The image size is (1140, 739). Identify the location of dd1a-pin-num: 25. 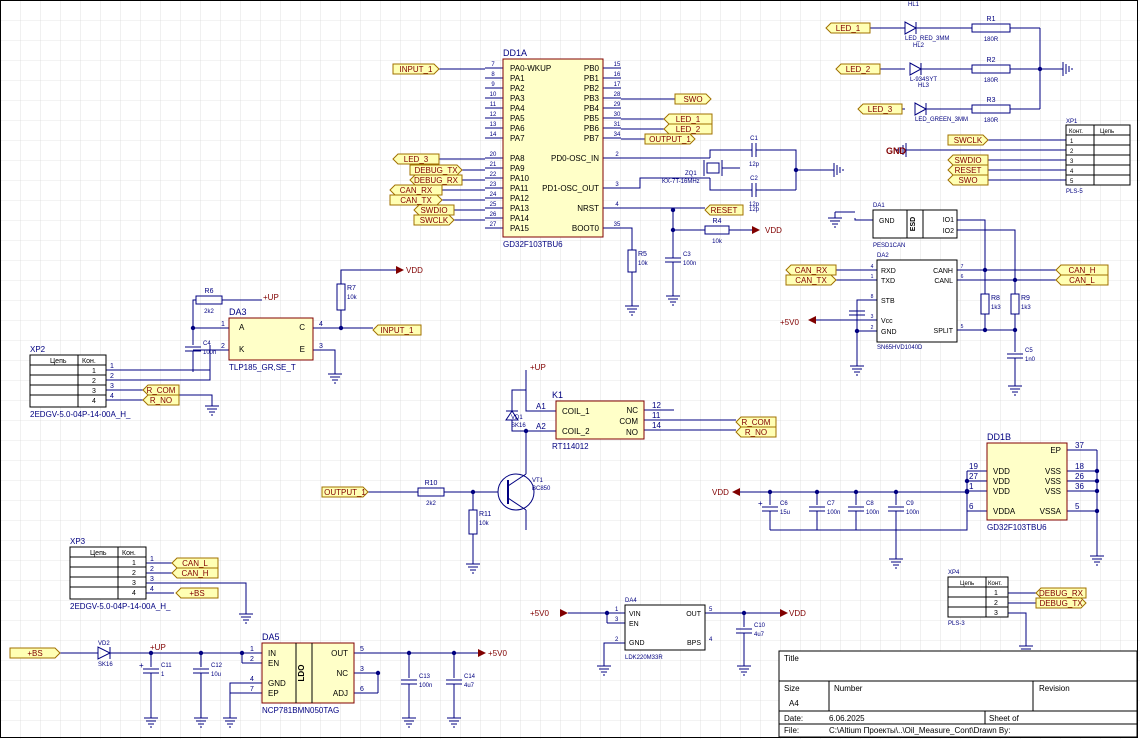
(493, 205).